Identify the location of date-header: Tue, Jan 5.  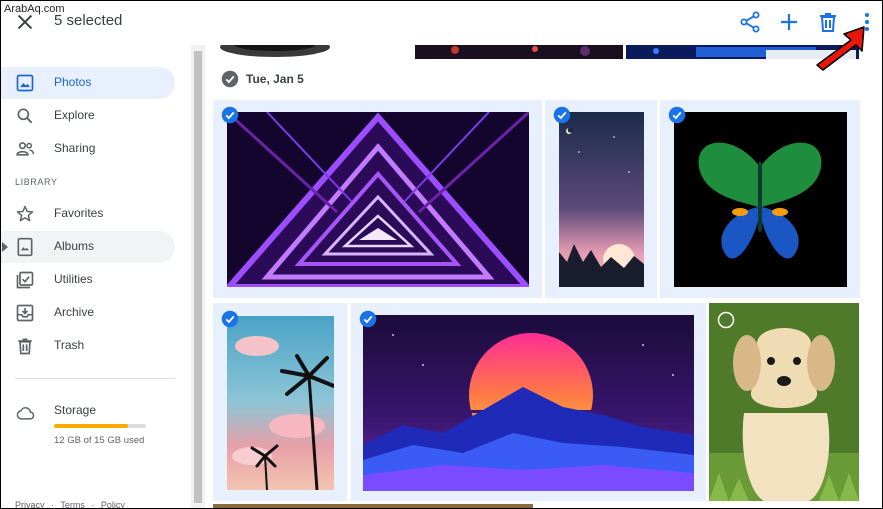
(275, 79).